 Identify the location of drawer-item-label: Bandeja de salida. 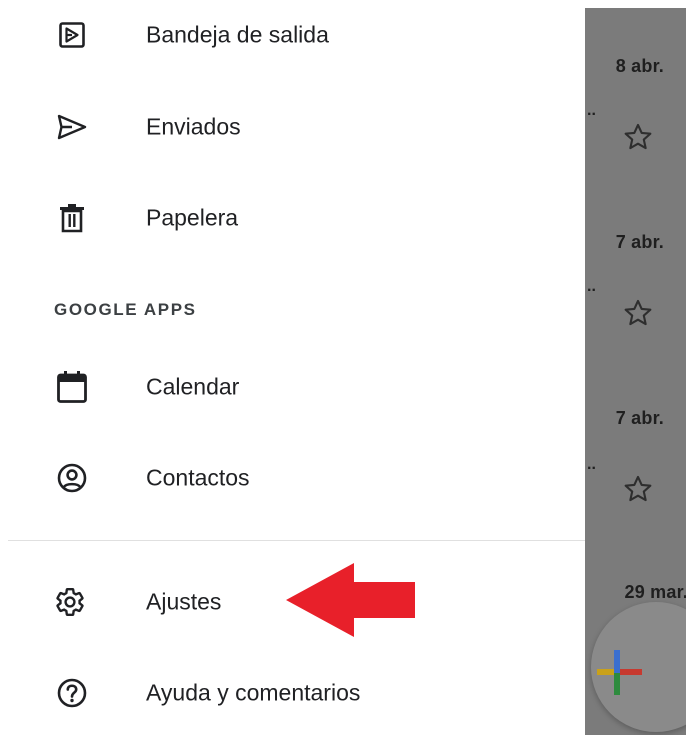
(237, 34).